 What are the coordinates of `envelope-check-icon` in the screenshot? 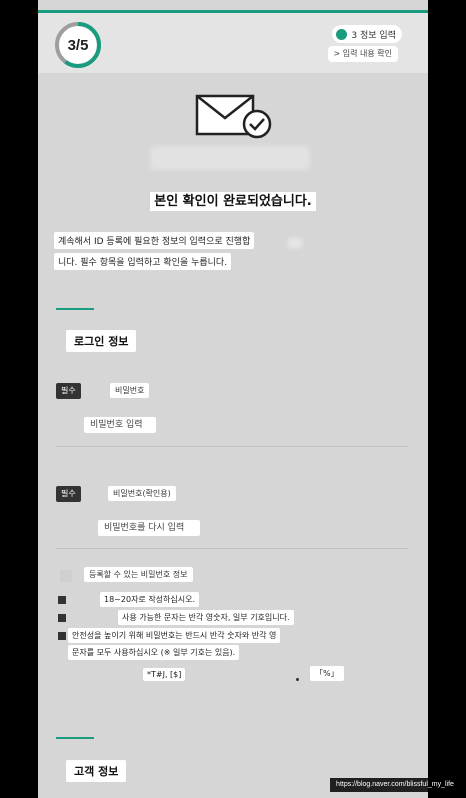 It's located at (233, 116).